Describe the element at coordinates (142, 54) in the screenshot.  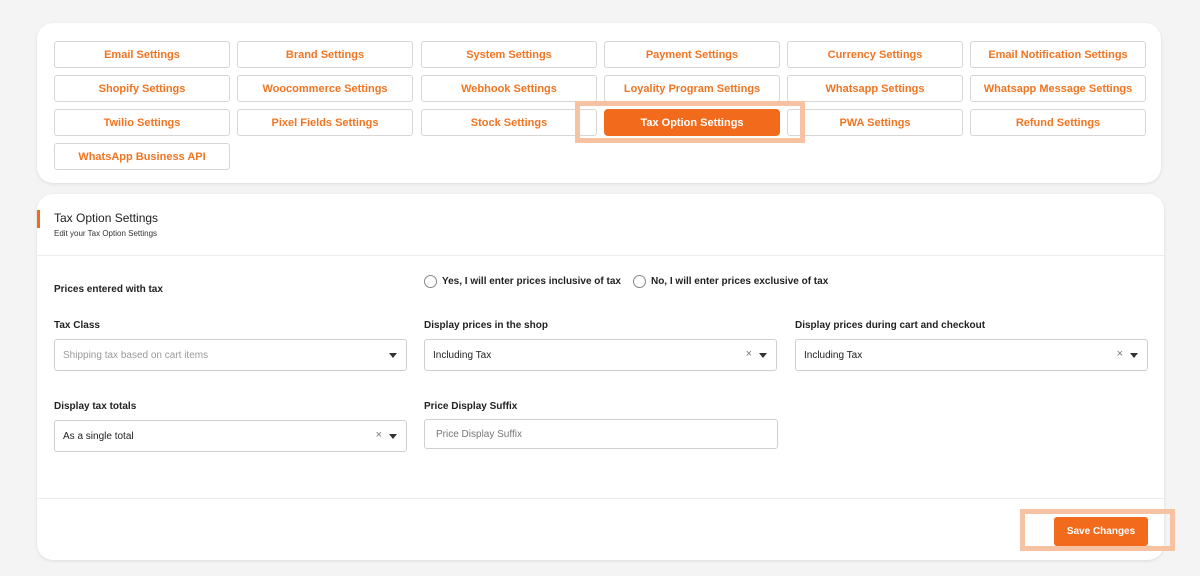
I see `email-settings-button: Email Settings` at that location.